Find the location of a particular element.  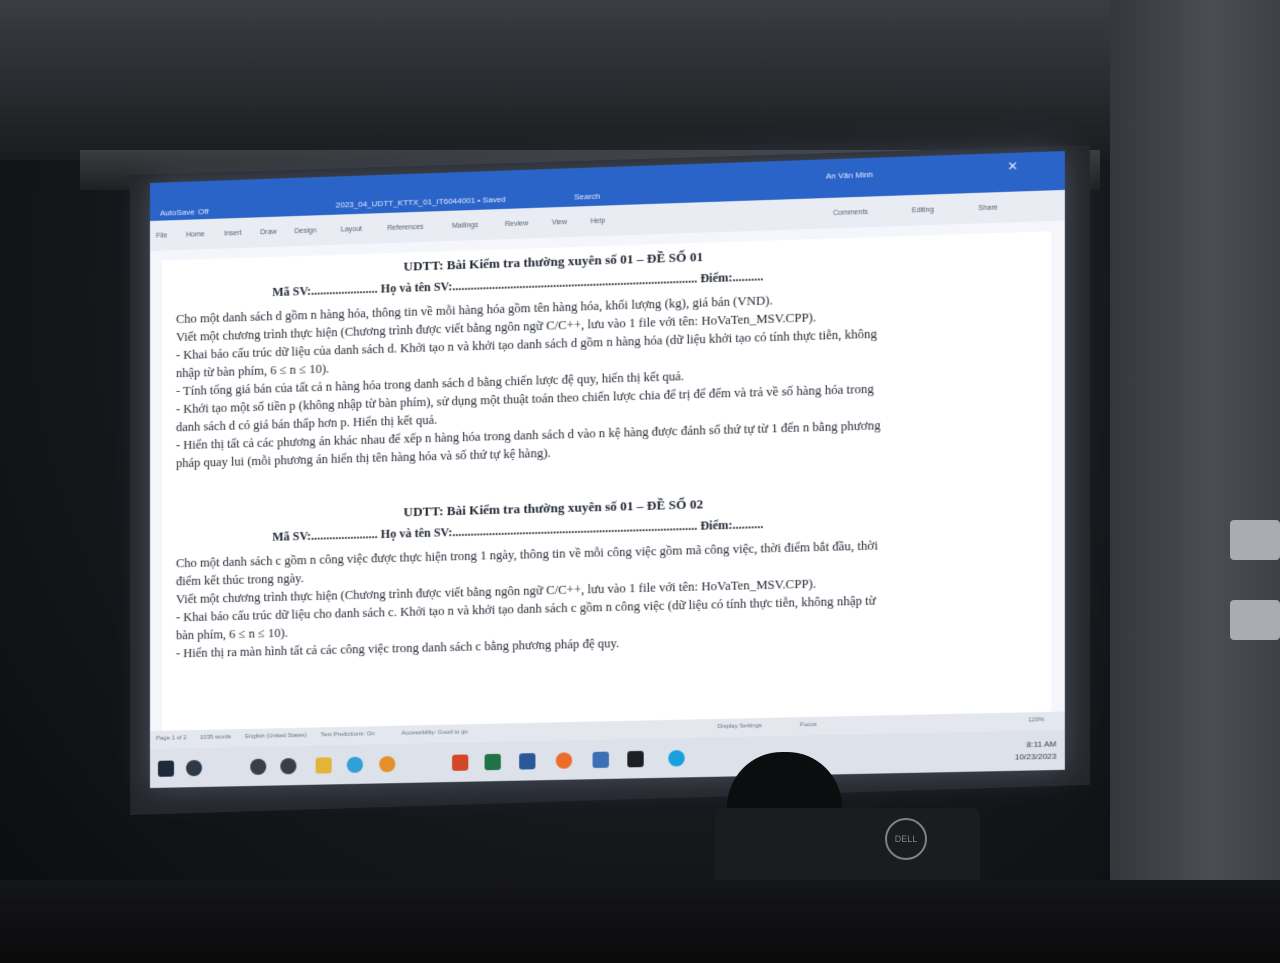

tab-references: References is located at coordinates (405, 228).